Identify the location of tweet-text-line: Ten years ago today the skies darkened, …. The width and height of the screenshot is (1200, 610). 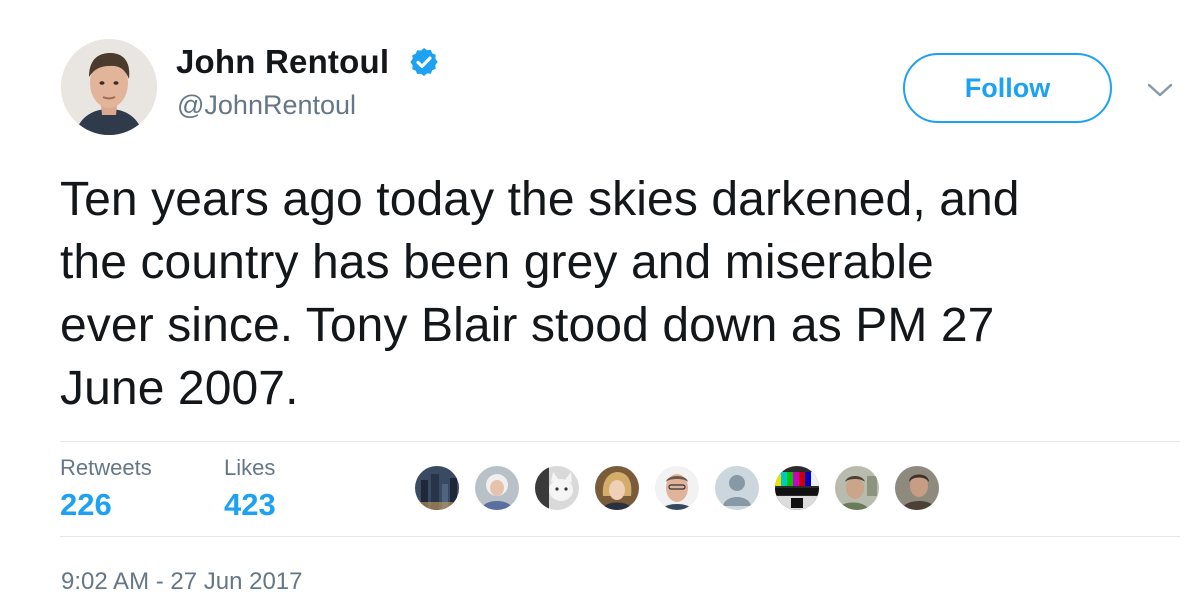
(540, 199).